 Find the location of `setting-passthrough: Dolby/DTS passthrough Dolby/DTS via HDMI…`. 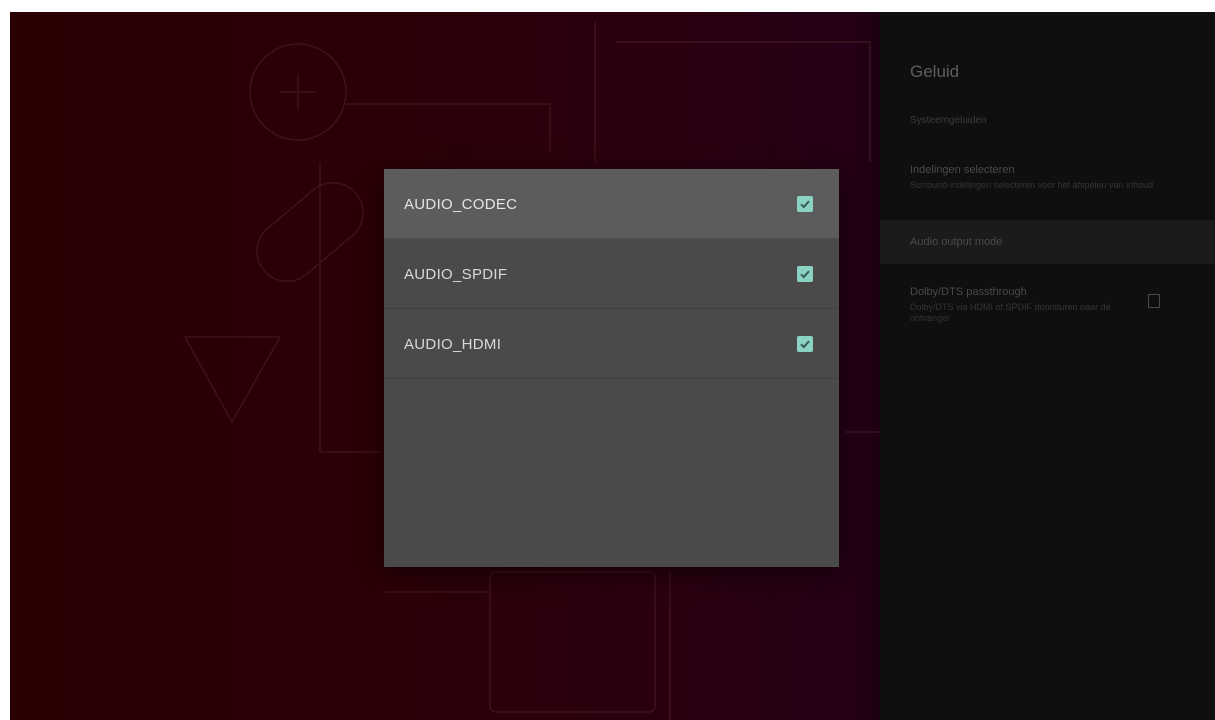

setting-passthrough: Dolby/DTS passthrough Dolby/DTS via HDMI… is located at coordinates (1047, 309).